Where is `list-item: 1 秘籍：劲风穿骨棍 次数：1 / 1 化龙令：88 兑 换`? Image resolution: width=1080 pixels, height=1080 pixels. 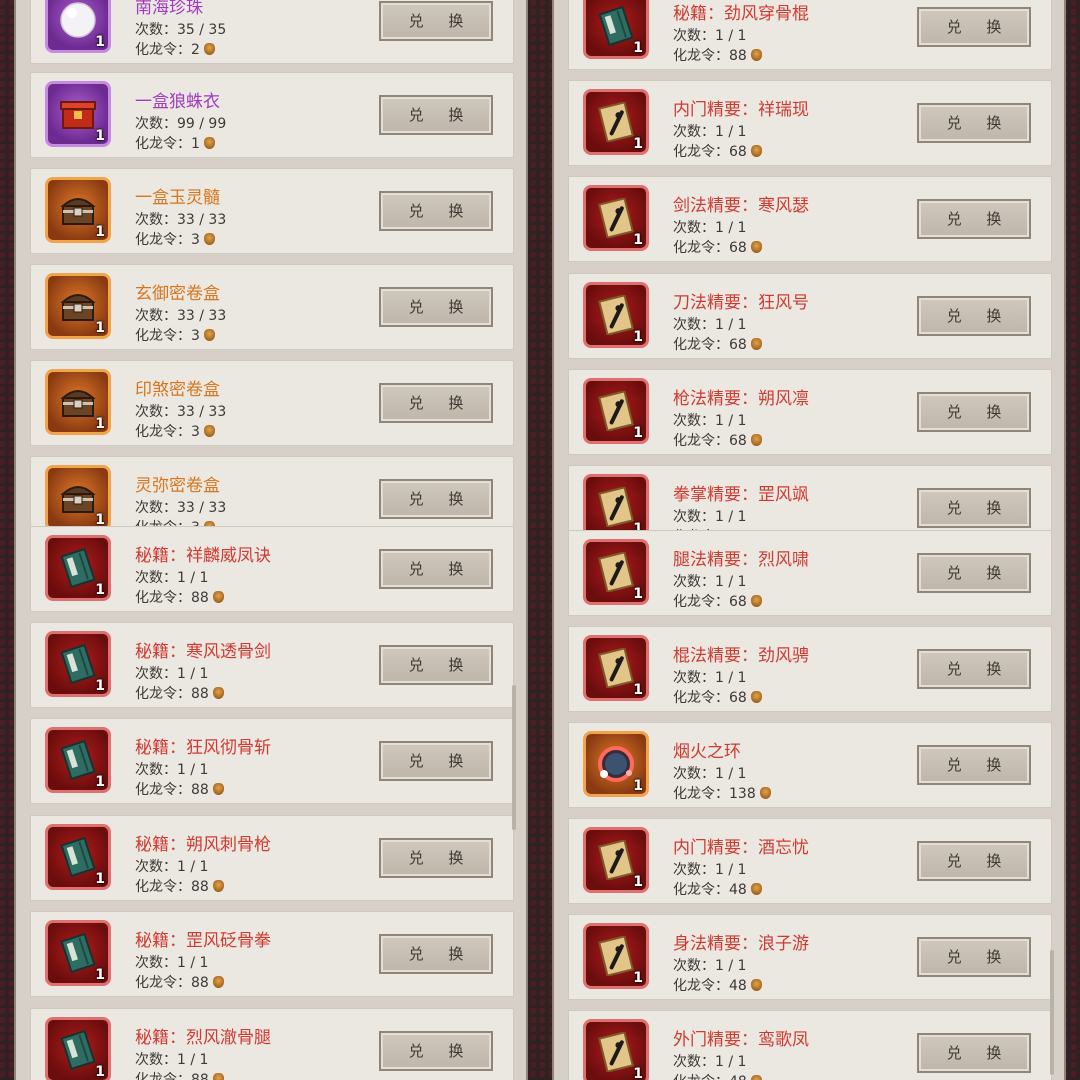 list-item: 1 秘籍：劲风穿骨棍 次数：1 / 1 化龙令：88 兑 换 is located at coordinates (810, 35).